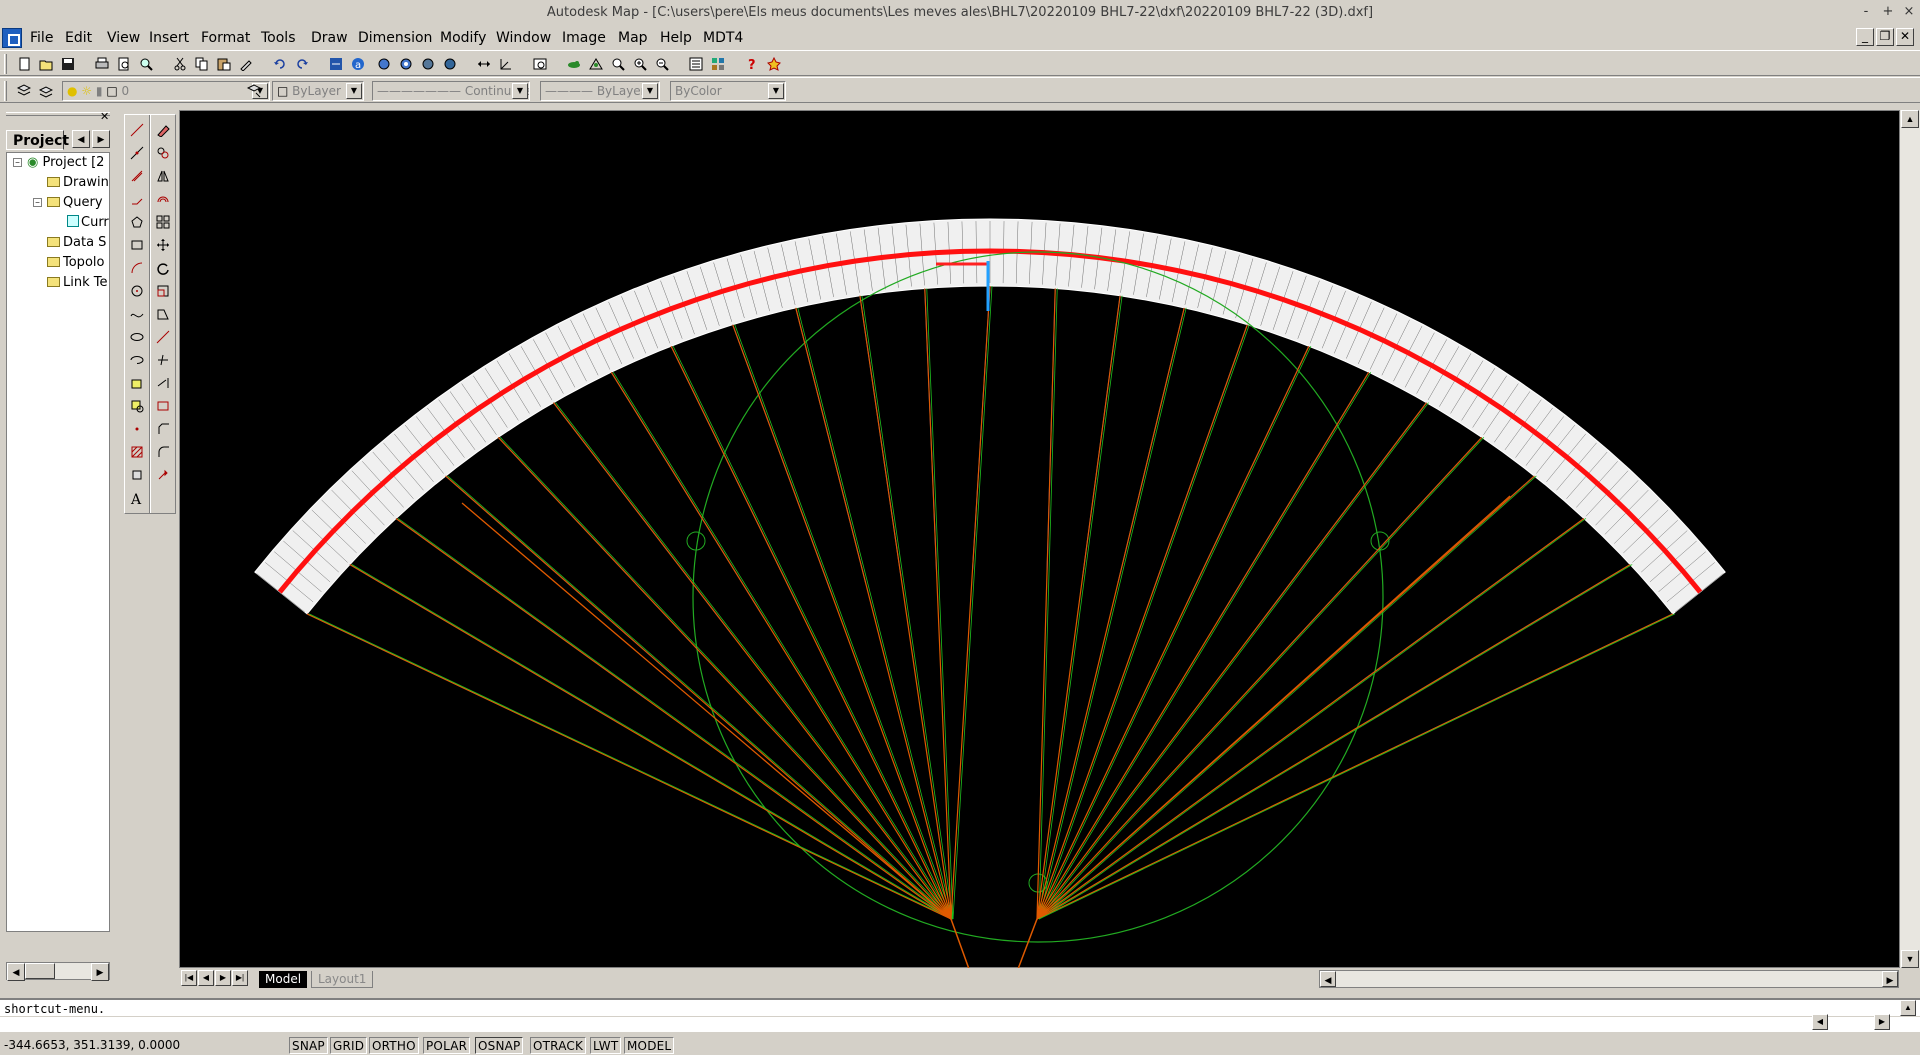 The image size is (1920, 1055). What do you see at coordinates (278, 38) in the screenshot?
I see `menu-tools: Tools` at bounding box center [278, 38].